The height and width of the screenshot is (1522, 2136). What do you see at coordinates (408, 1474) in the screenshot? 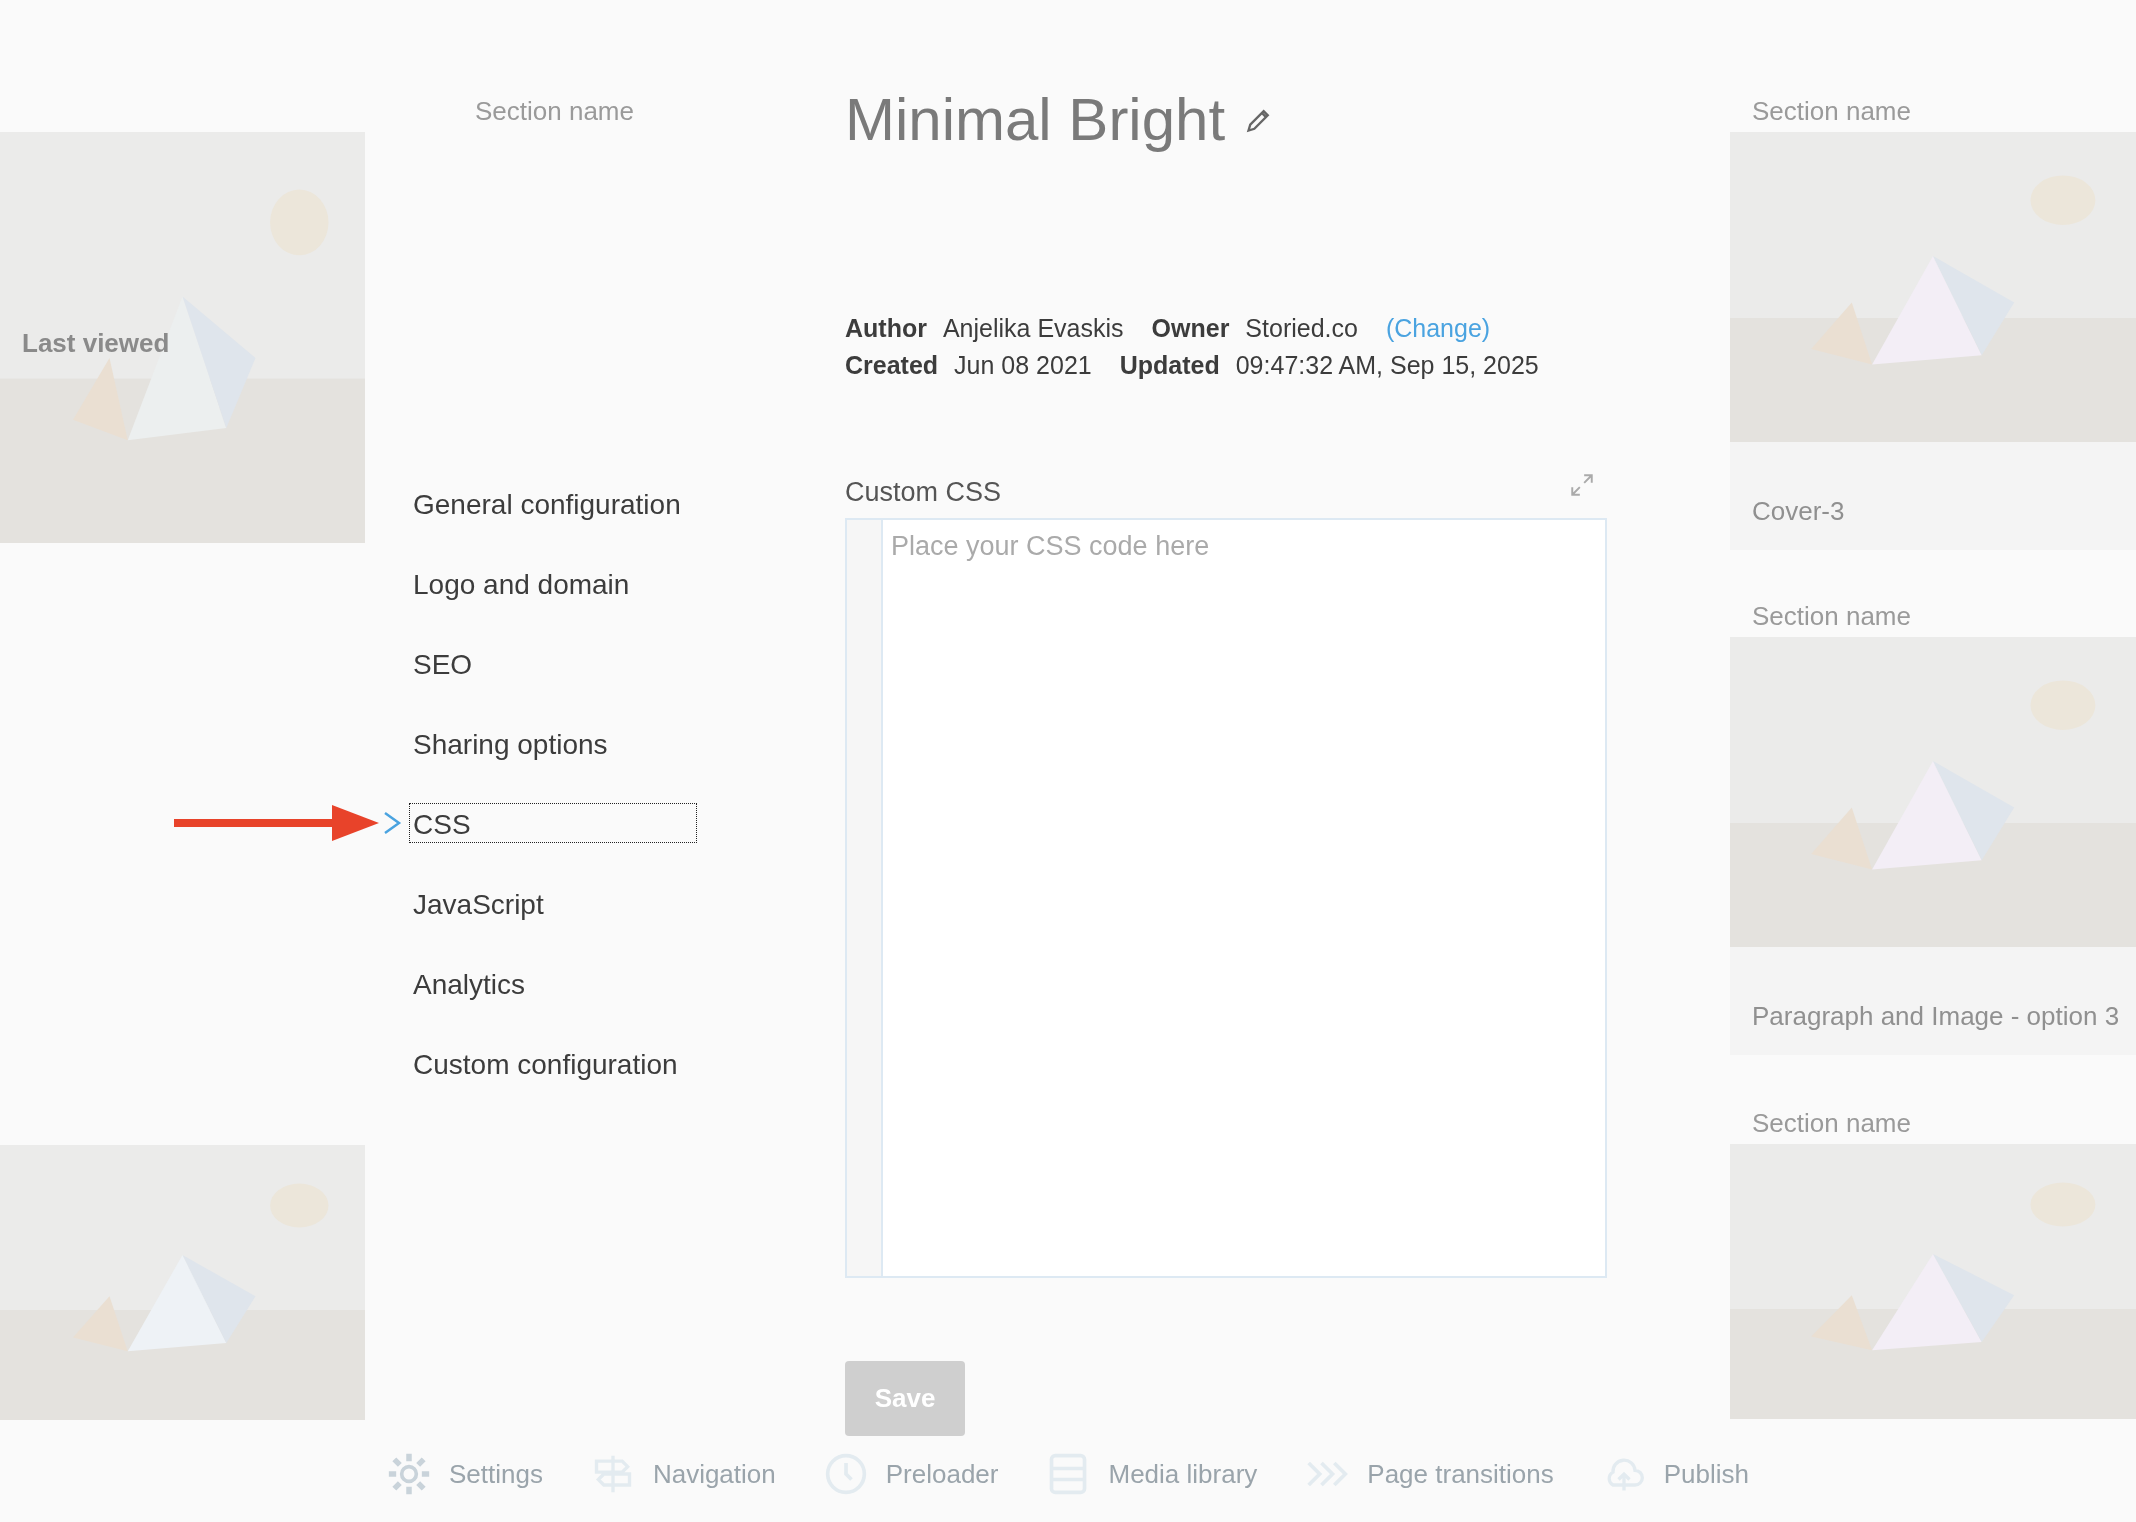
I see `gear-icon` at bounding box center [408, 1474].